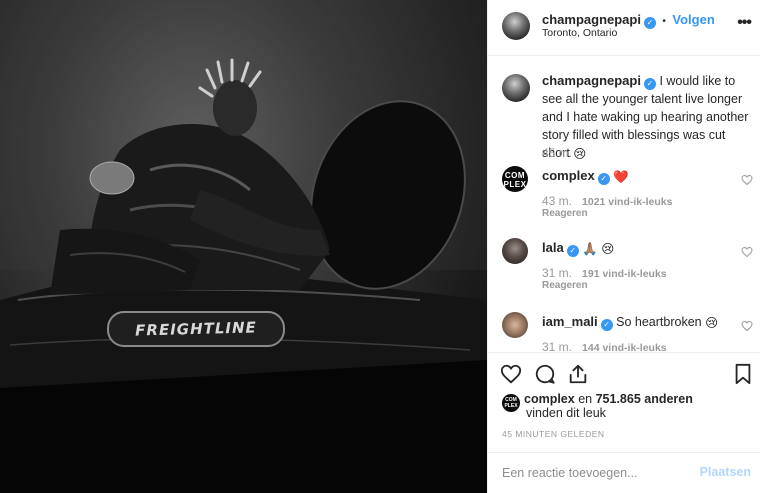  Describe the element at coordinates (585, 399) in the screenshot. I see `likes-connector: en` at that location.